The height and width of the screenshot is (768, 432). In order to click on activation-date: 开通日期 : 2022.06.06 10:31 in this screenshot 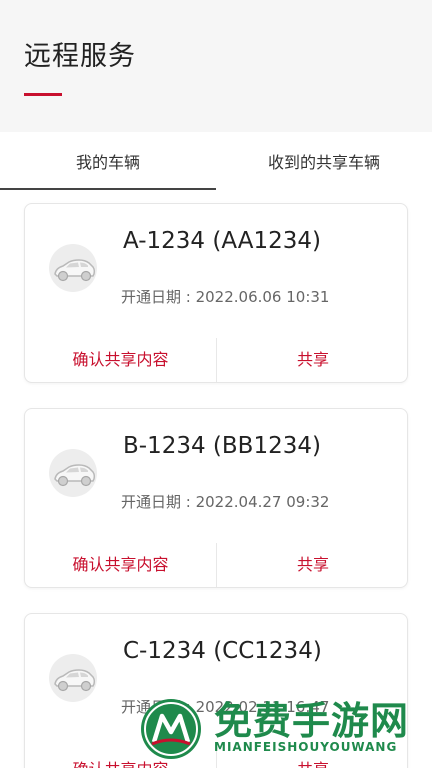, I will do `click(225, 297)`.